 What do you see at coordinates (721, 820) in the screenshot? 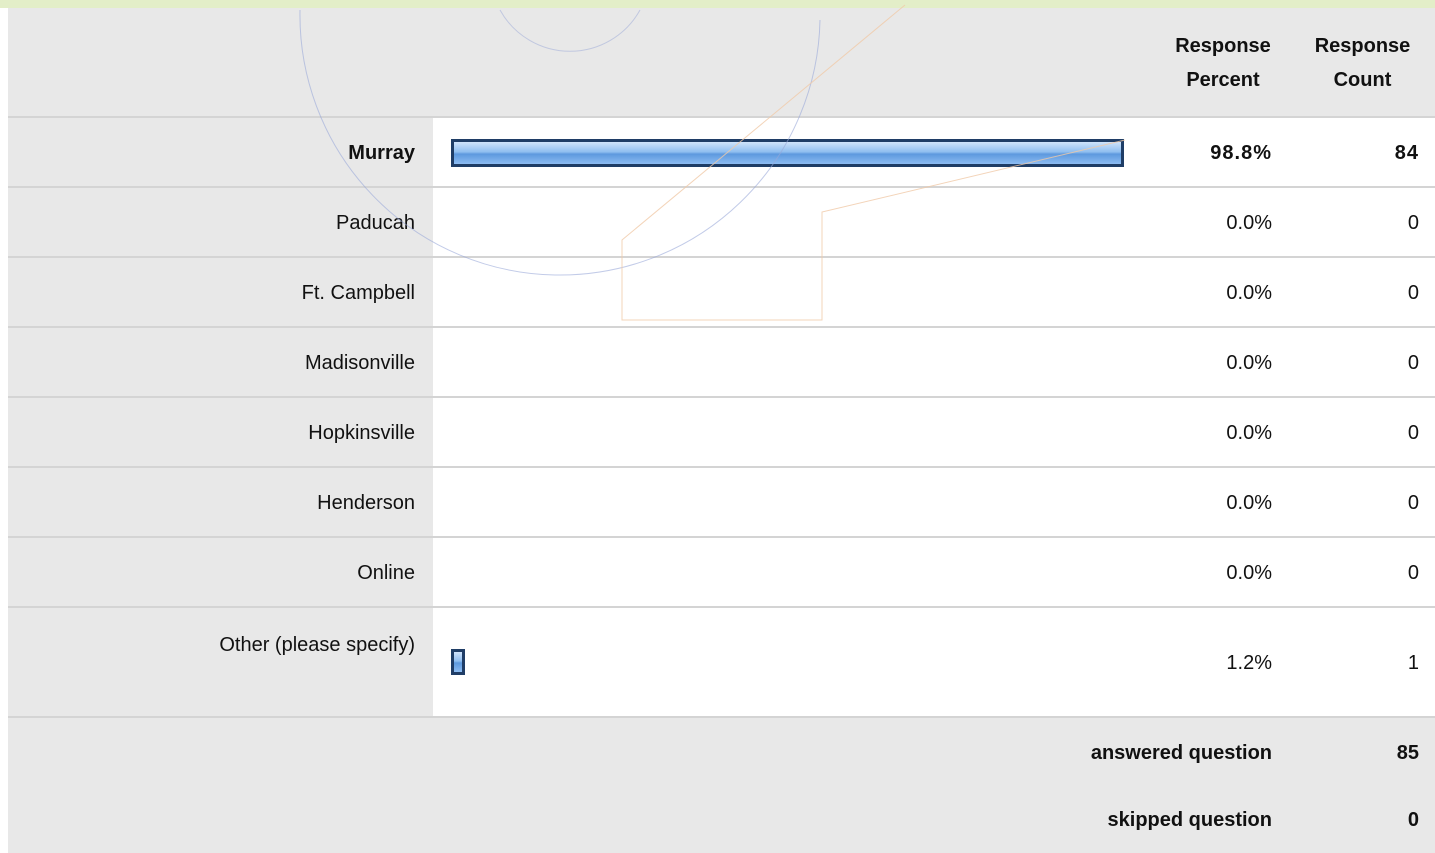
I see `skipped-question-row: skipped question 0` at bounding box center [721, 820].